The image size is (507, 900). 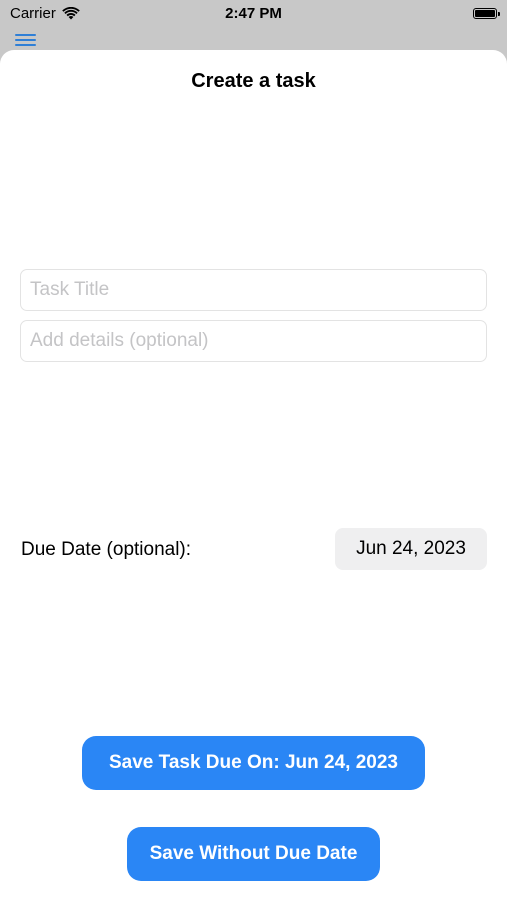 I want to click on status-bar: Carrier 2:47 PM, so click(x=253, y=15).